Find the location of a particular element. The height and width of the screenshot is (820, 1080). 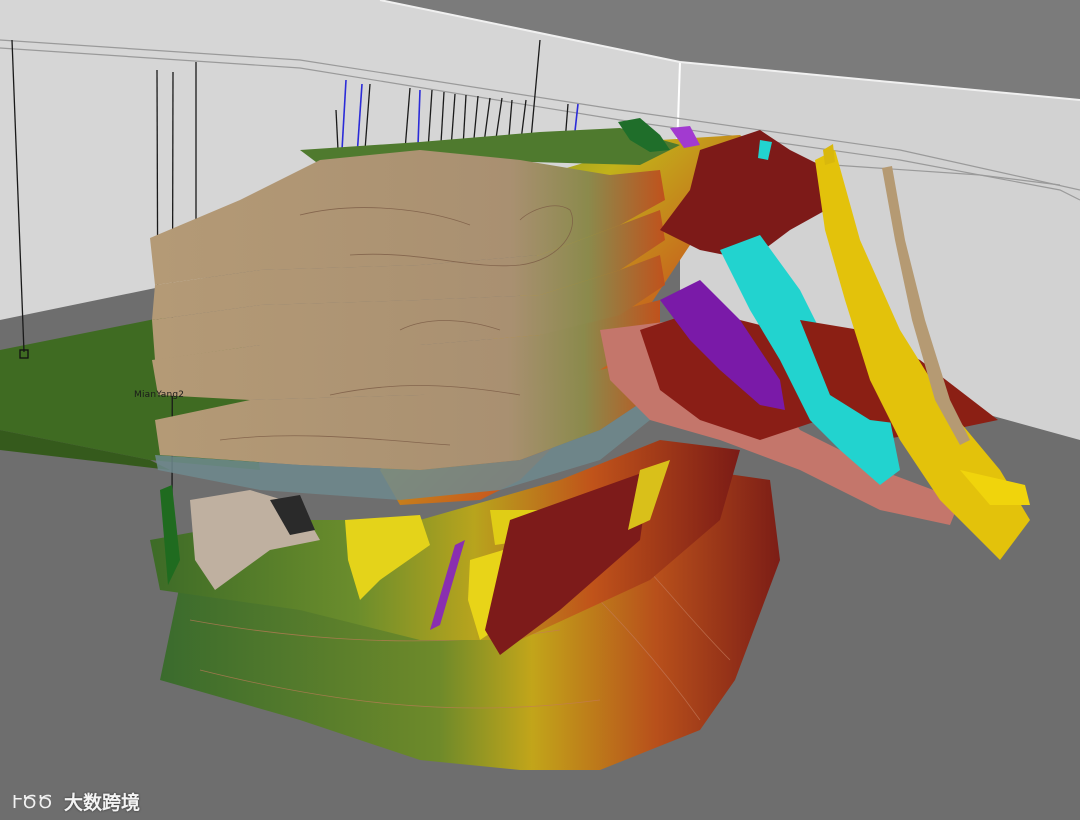

watermark-text: 大数跨境 is located at coordinates (102, 802).